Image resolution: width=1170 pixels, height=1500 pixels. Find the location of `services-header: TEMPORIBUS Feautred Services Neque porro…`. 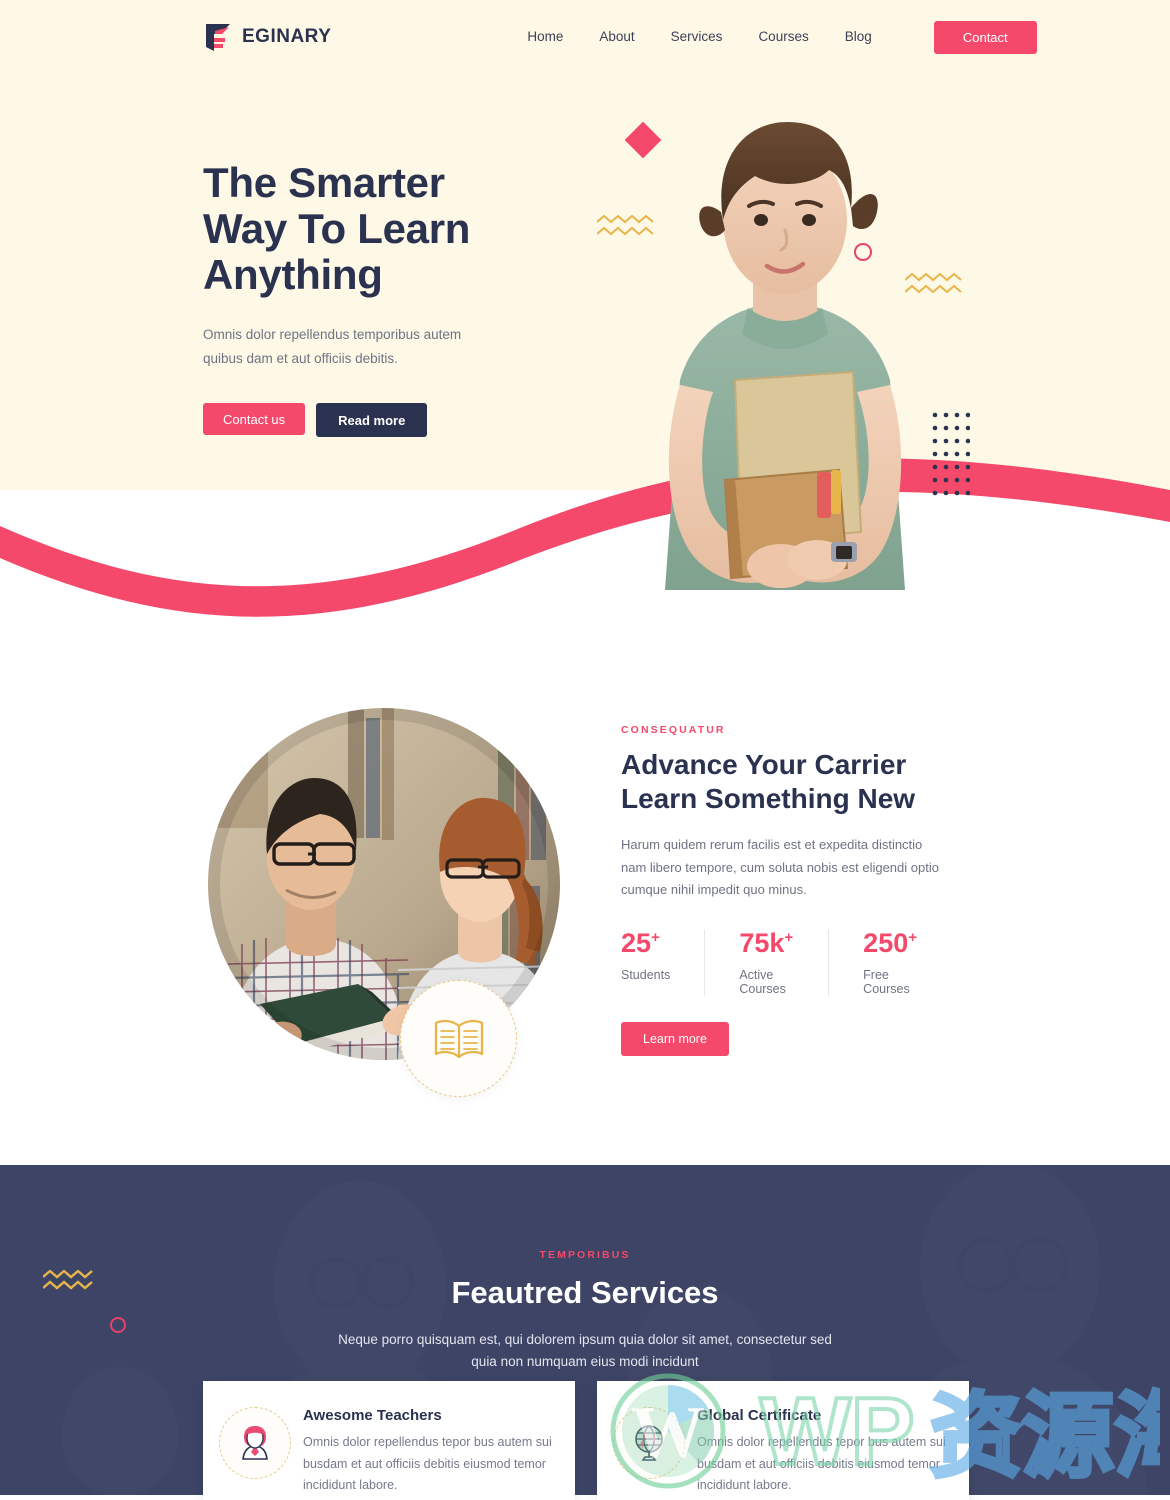

services-header: TEMPORIBUS Feautred Services Neque porro… is located at coordinates (585, 1269).